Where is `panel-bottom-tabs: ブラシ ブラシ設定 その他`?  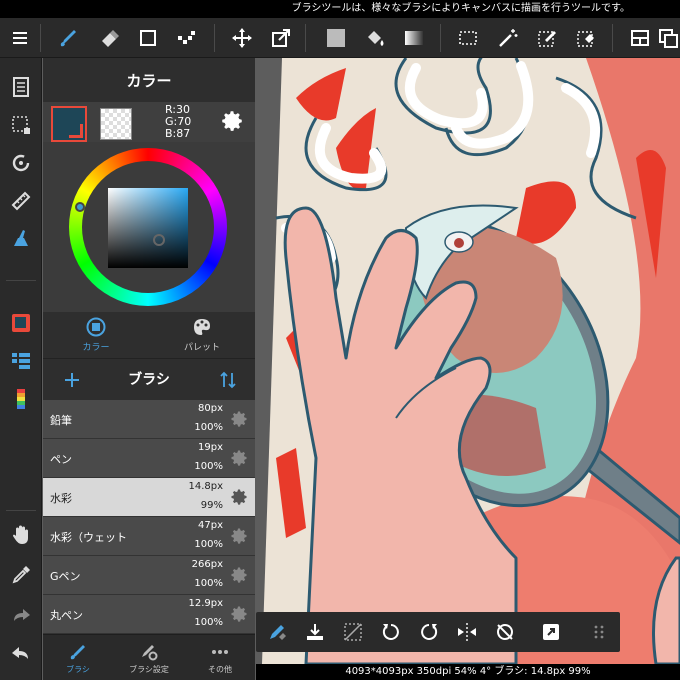
panel-bottom-tabs: ブラシ ブラシ設定 その他 is located at coordinates (149, 657).